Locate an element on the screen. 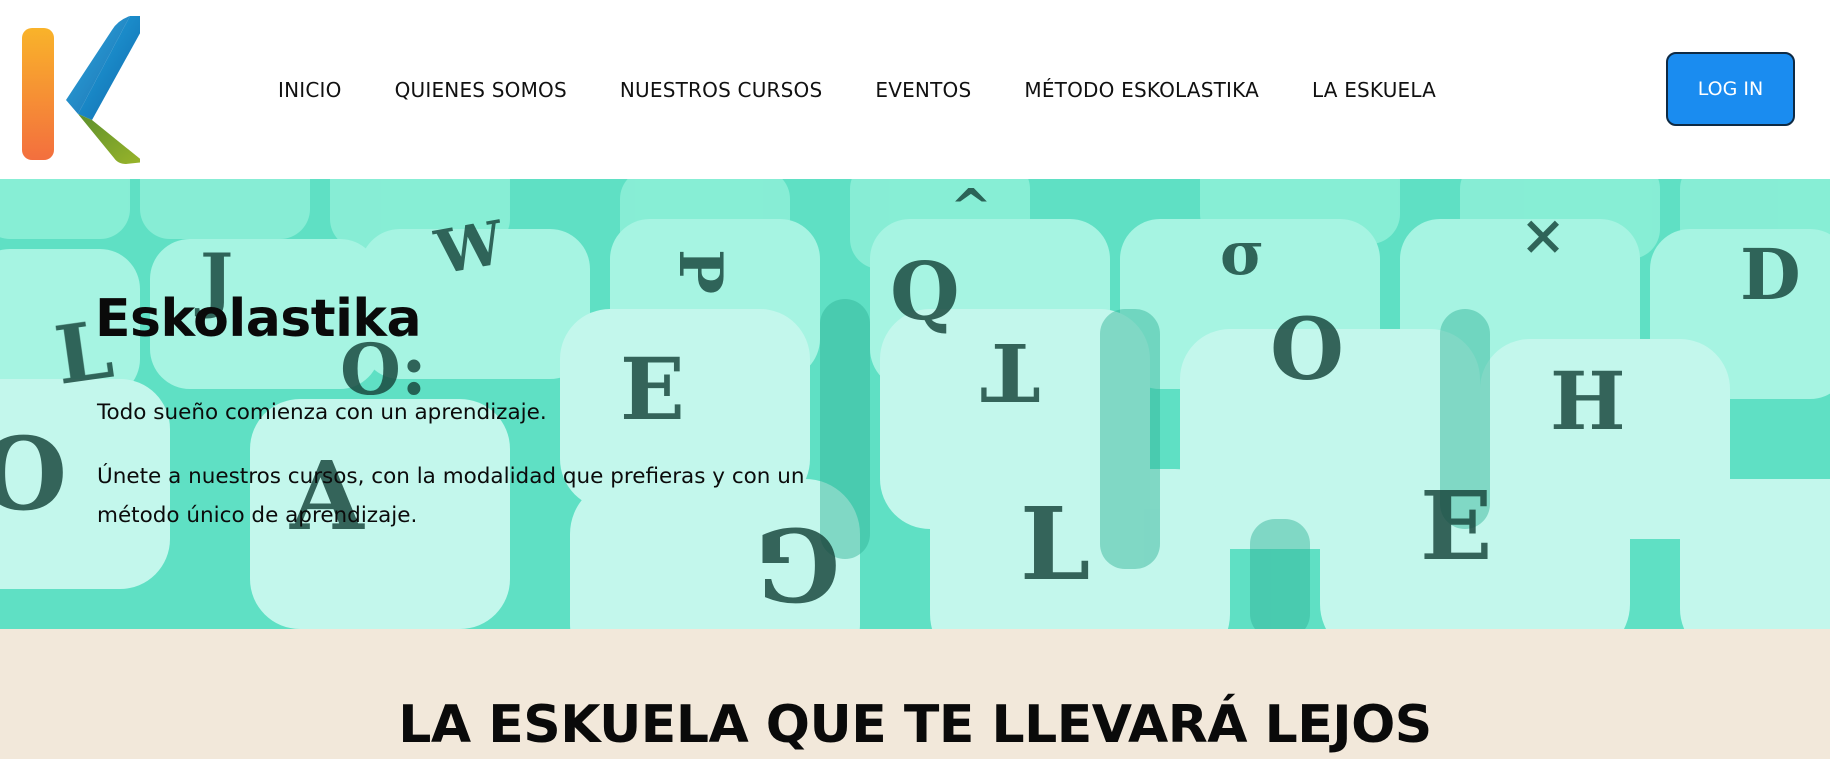 The width and height of the screenshot is (1830, 759). nav-item-la-eskuela: LA ESKUELA is located at coordinates (1374, 90).